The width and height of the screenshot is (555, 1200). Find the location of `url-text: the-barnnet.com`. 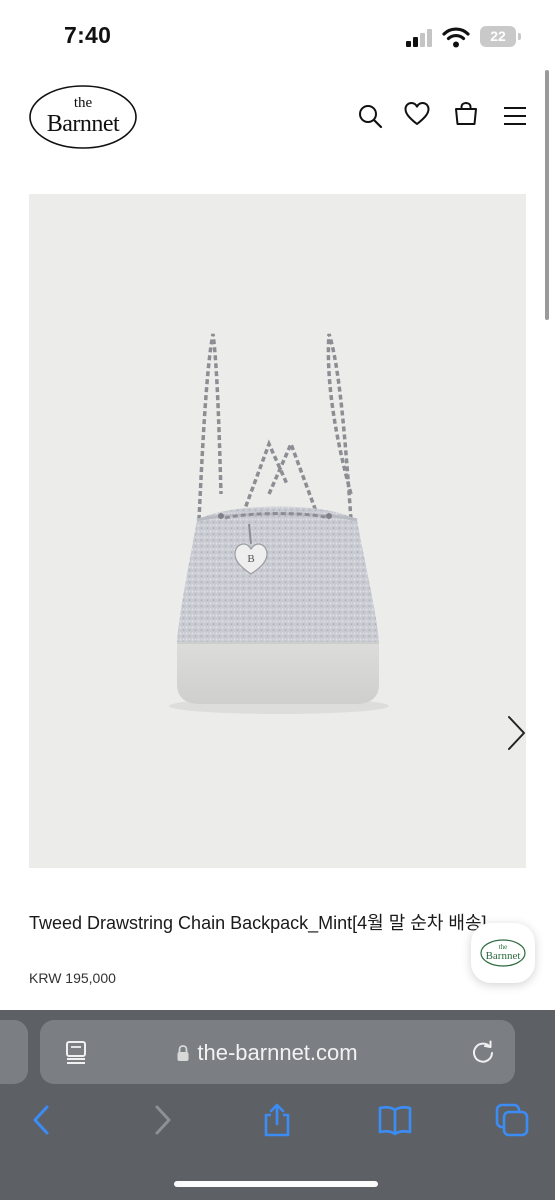

url-text: the-barnnet.com is located at coordinates (277, 1053).